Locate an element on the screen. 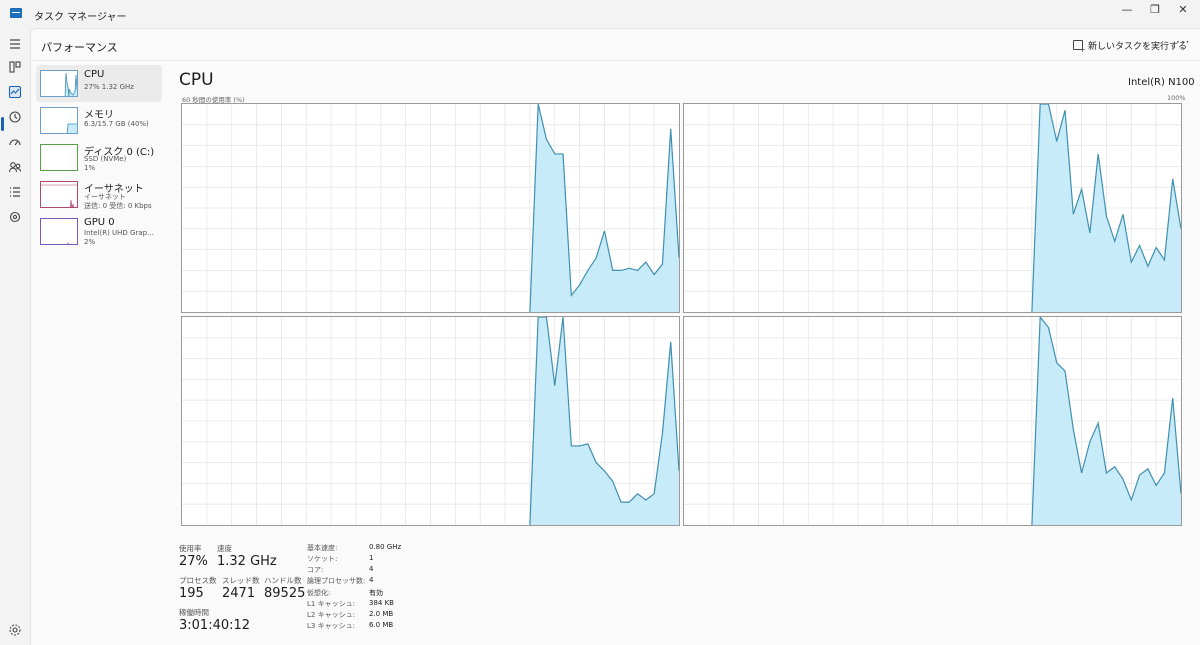 This screenshot has height=645, width=1200. navigation-rail is located at coordinates (15, 336).